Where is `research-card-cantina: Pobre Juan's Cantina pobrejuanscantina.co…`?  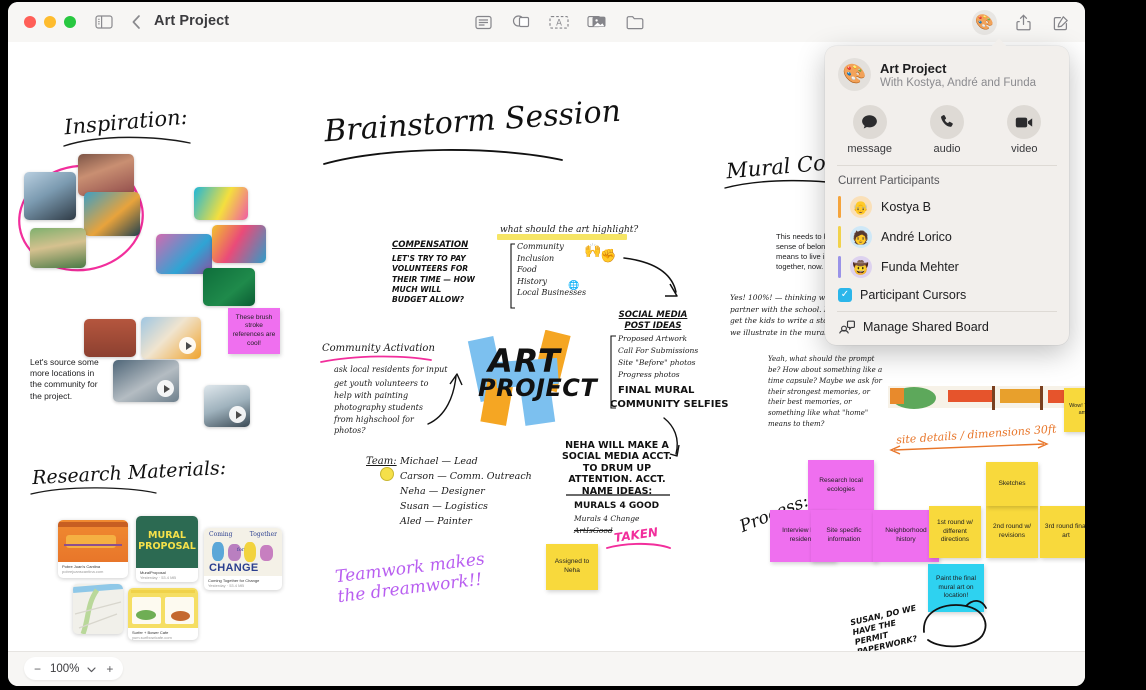 research-card-cantina: Pobre Juan's Cantina pobrejuanscantina.co… is located at coordinates (93, 549).